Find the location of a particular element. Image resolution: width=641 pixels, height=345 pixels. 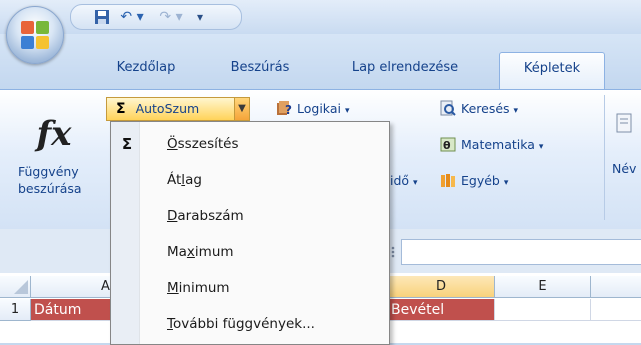

tab-insert: Beszúrás is located at coordinates (260, 68).